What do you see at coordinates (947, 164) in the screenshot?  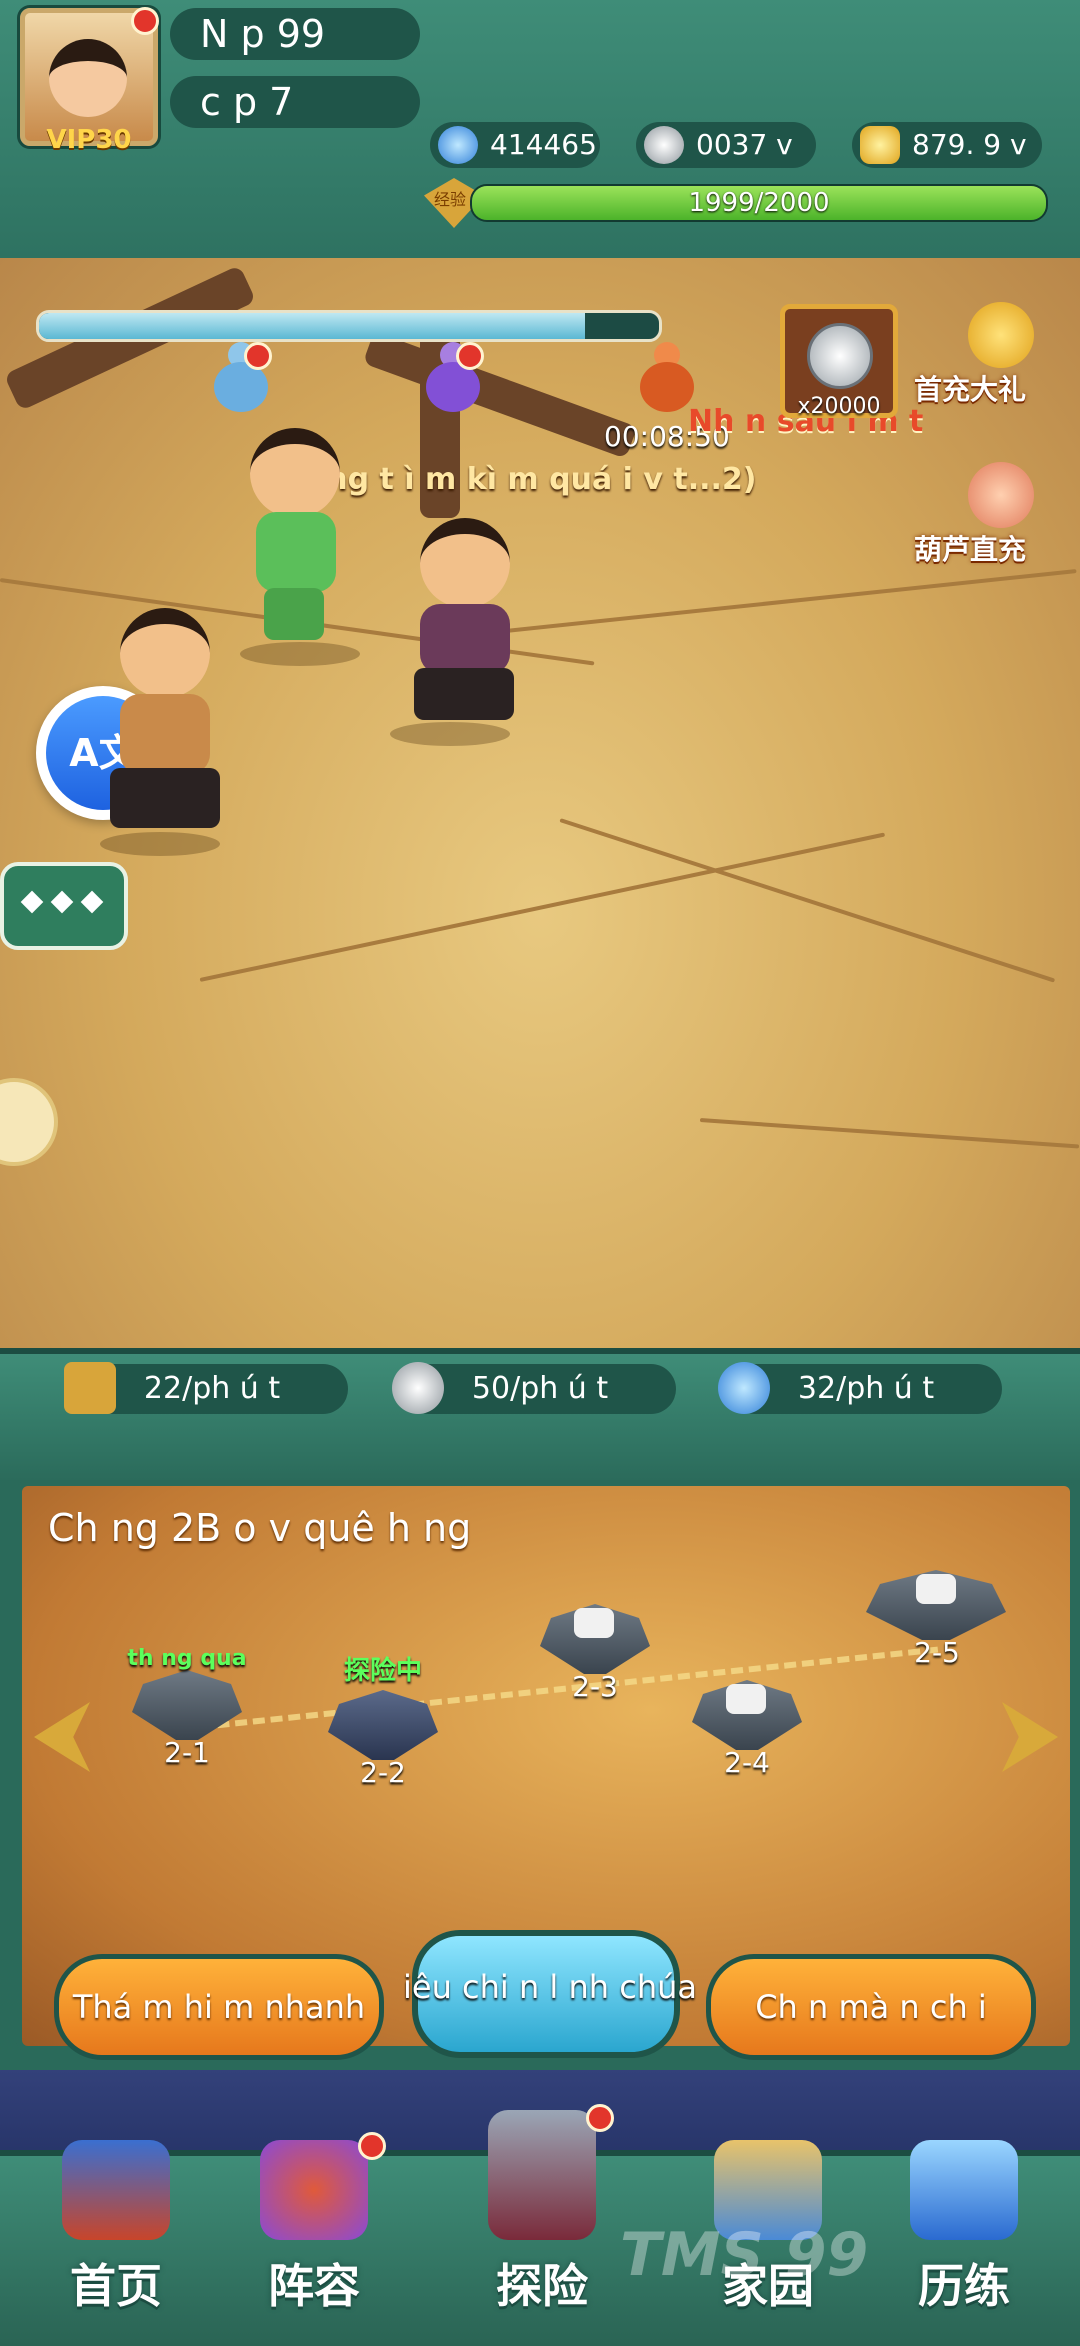 I see `gold-counter: 879. 9 v n` at bounding box center [947, 164].